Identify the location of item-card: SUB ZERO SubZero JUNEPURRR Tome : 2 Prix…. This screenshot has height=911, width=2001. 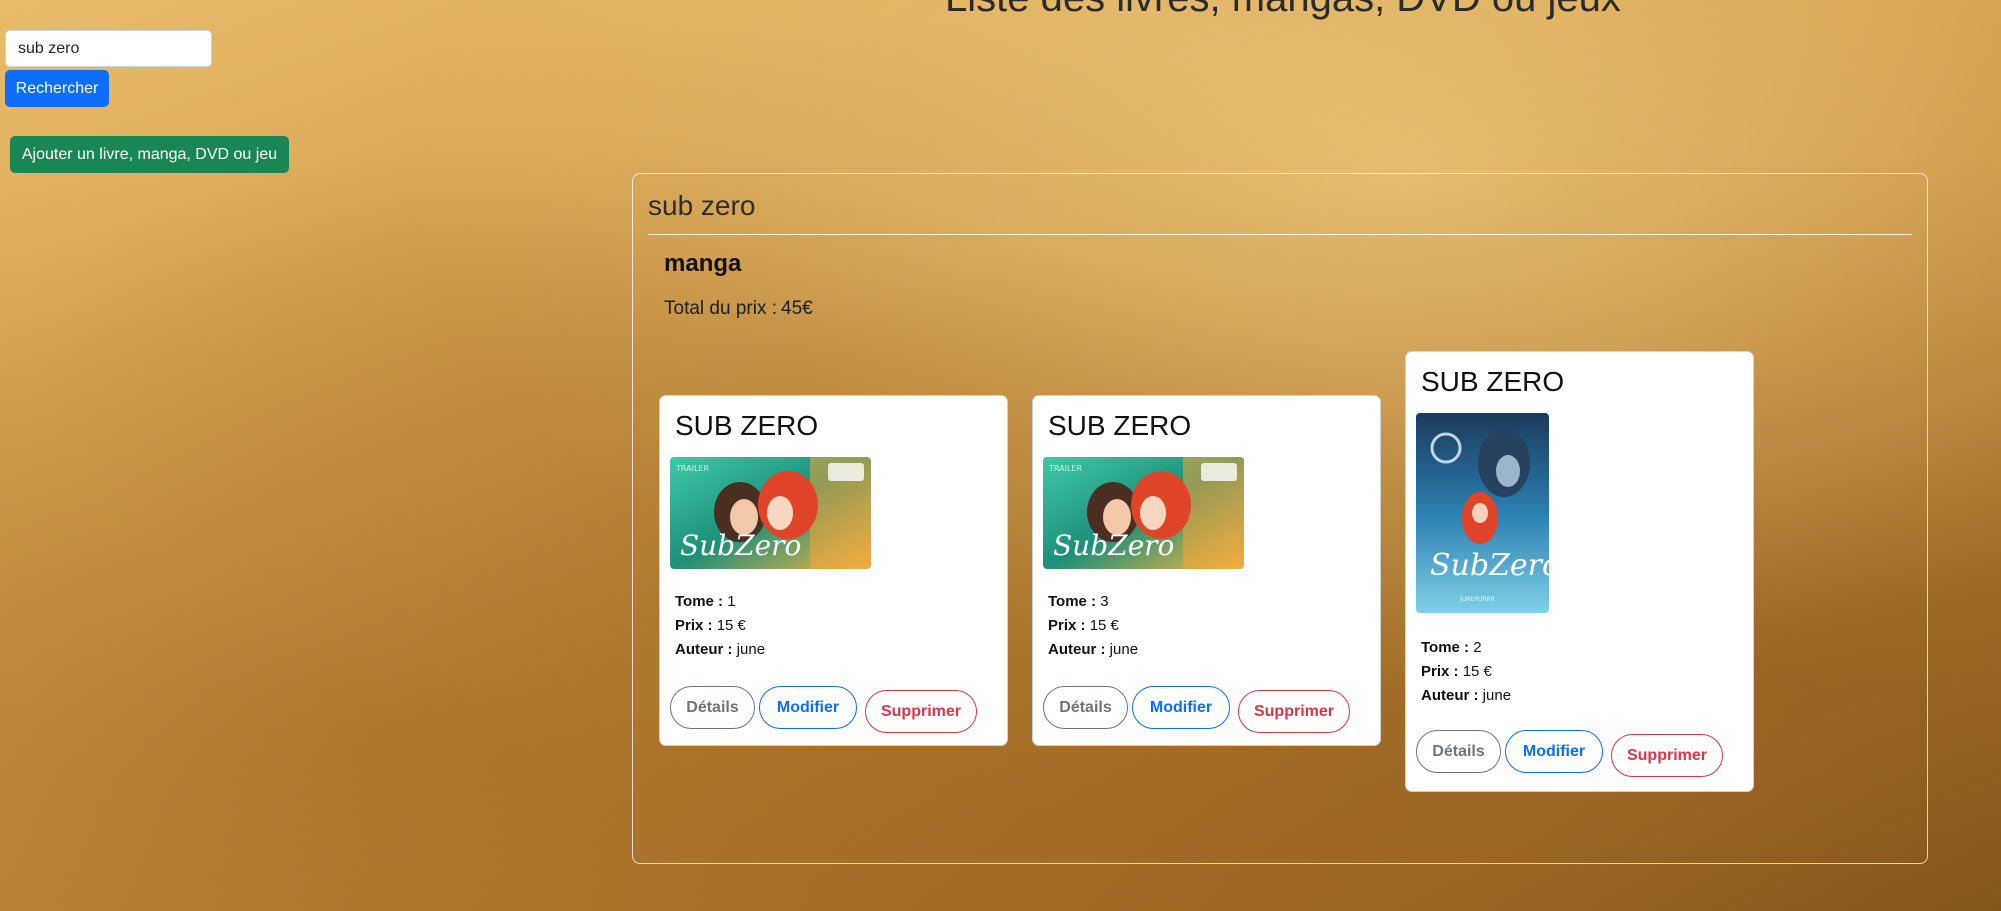
(1579, 571).